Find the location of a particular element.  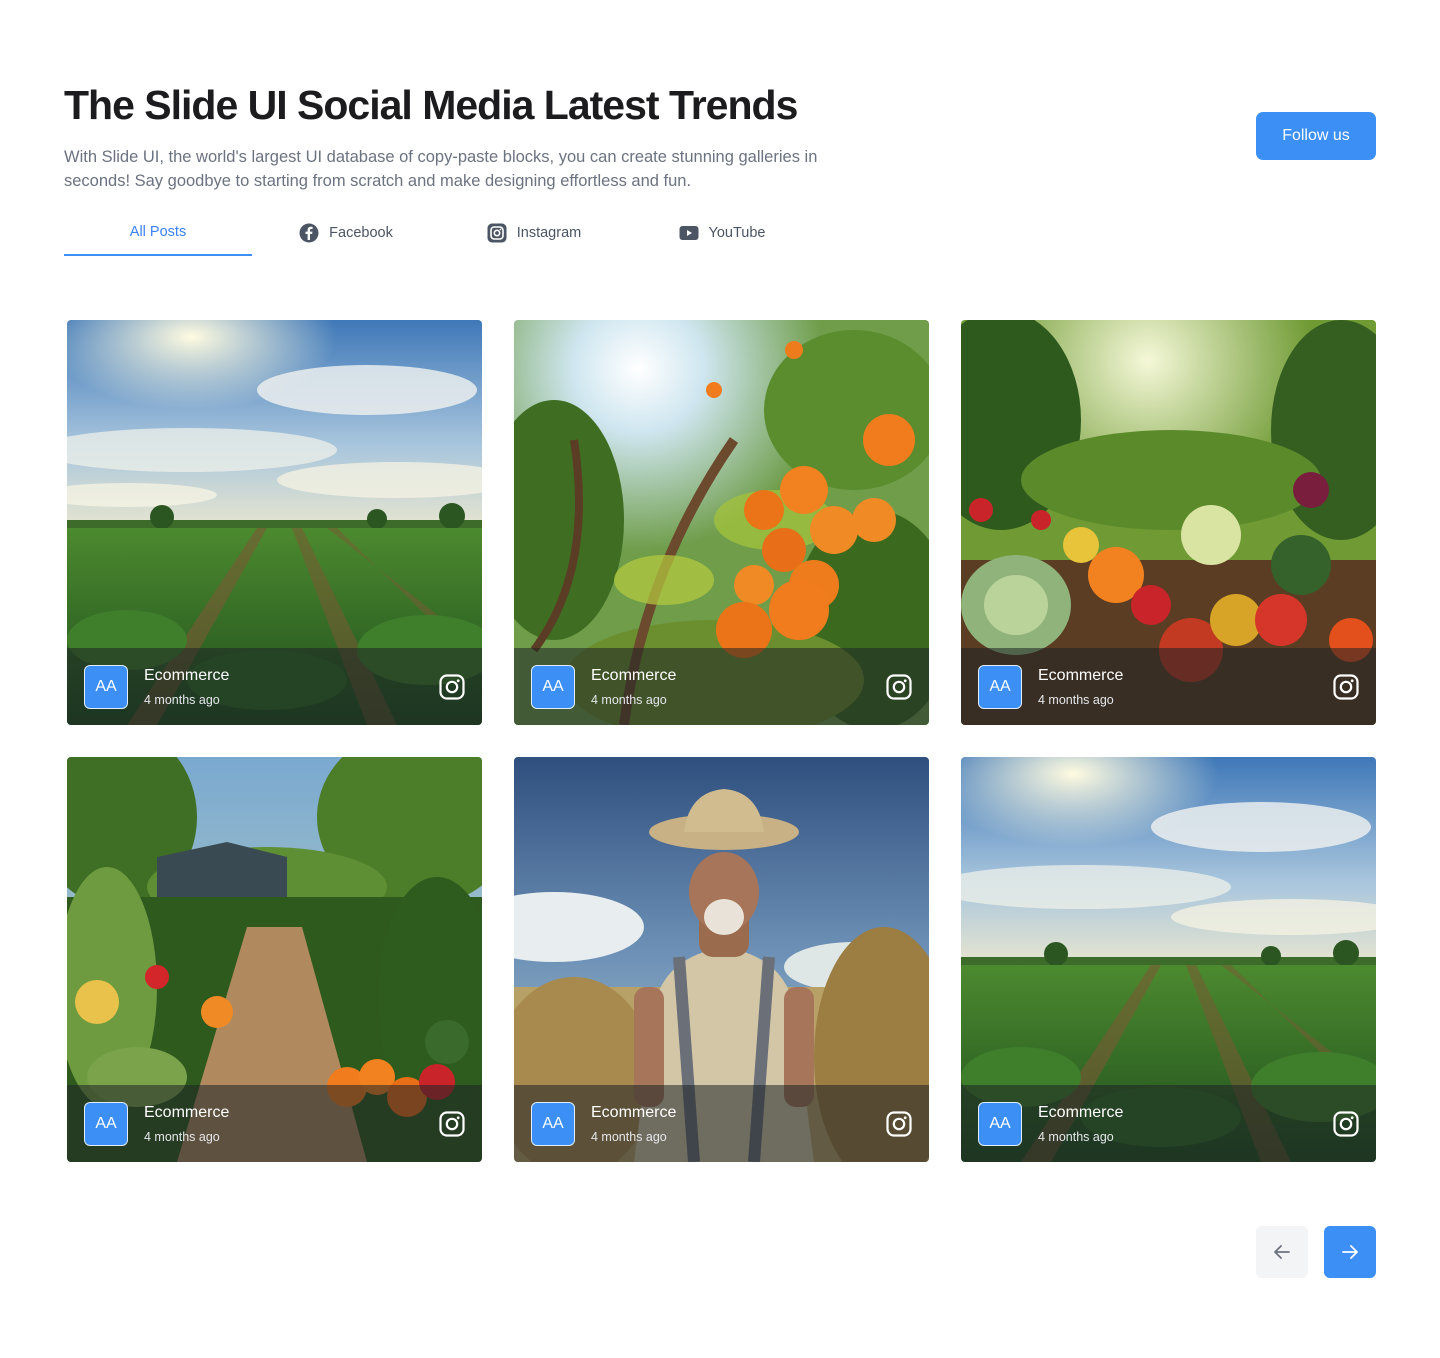

youtube-icon is located at coordinates (689, 233).